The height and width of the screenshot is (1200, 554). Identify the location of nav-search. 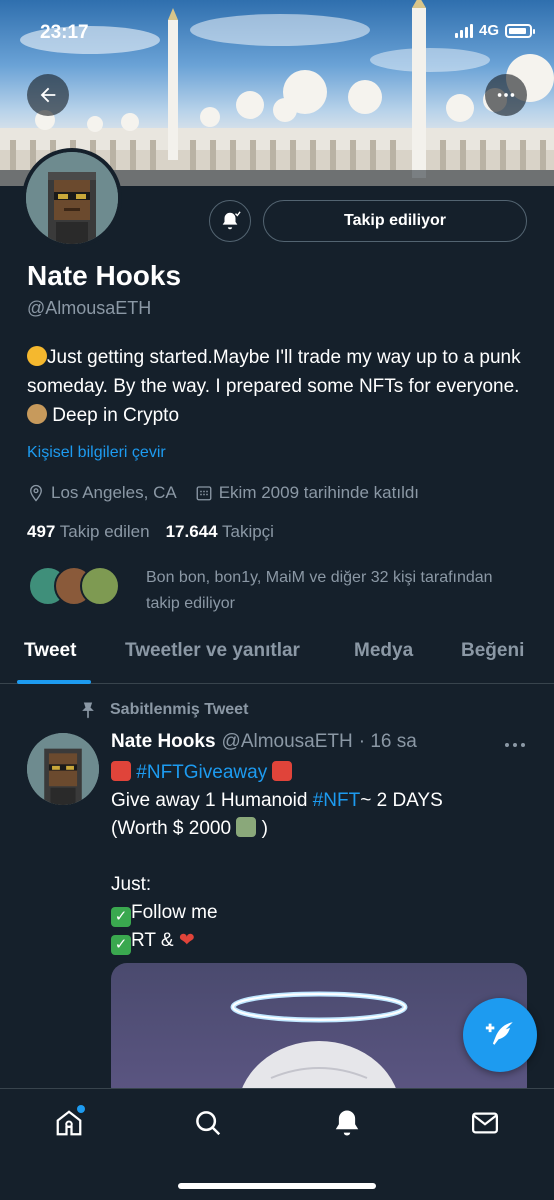
(208, 1123).